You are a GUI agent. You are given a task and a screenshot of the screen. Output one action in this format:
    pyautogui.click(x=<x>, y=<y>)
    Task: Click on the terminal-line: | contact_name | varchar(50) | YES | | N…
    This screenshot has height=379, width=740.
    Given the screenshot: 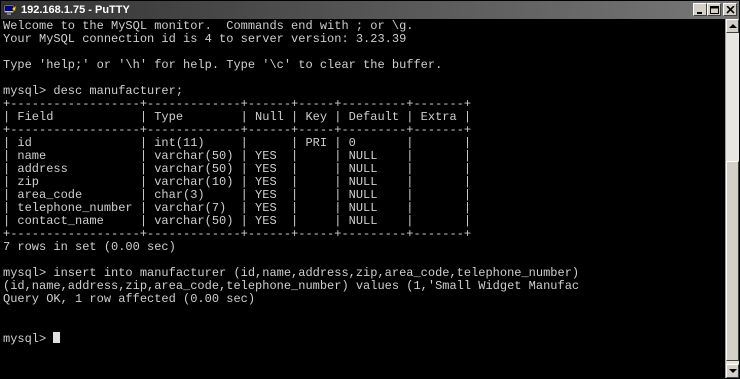 What is the action you would take?
    pyautogui.click(x=237, y=221)
    